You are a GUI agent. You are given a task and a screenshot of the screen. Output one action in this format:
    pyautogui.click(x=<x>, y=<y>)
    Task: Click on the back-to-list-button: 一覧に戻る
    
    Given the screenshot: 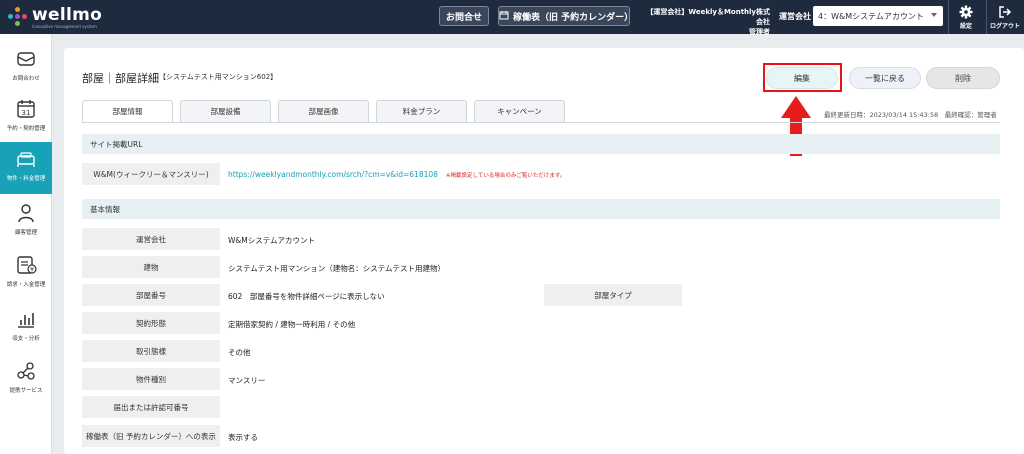 What is the action you would take?
    pyautogui.click(x=885, y=78)
    